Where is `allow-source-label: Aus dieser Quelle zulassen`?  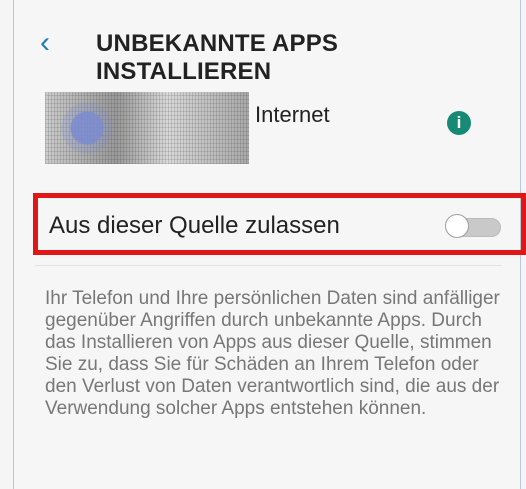
allow-source-label: Aus dieser Quelle zulassen is located at coordinates (194, 226).